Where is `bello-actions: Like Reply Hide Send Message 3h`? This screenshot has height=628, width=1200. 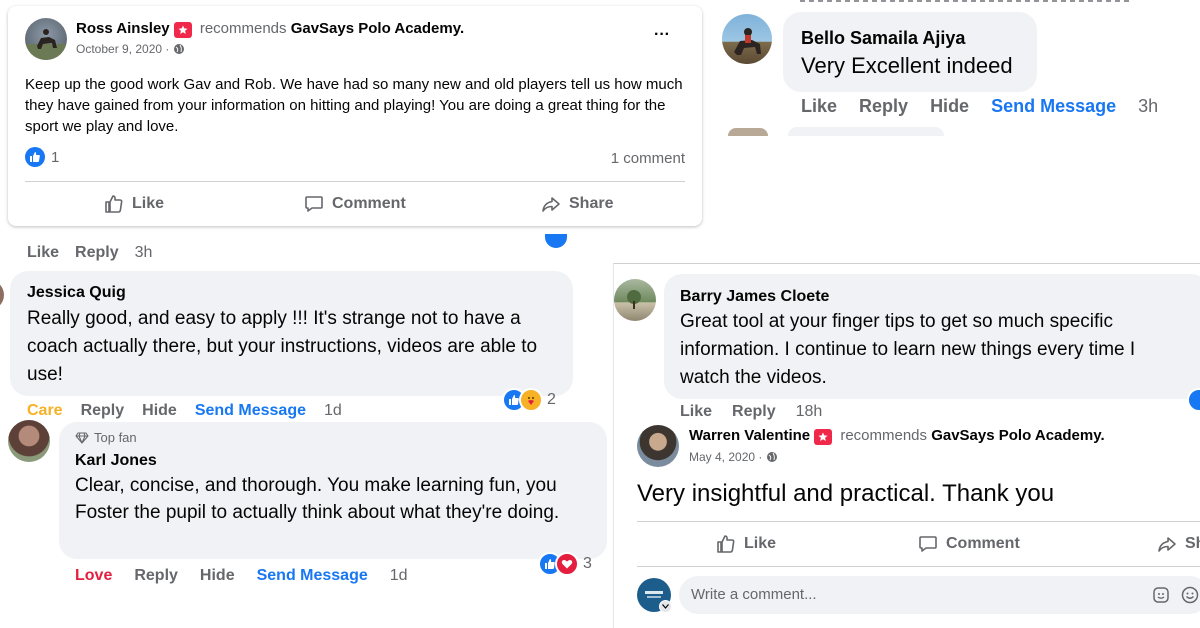 bello-actions: Like Reply Hide Send Message 3h is located at coordinates (979, 106).